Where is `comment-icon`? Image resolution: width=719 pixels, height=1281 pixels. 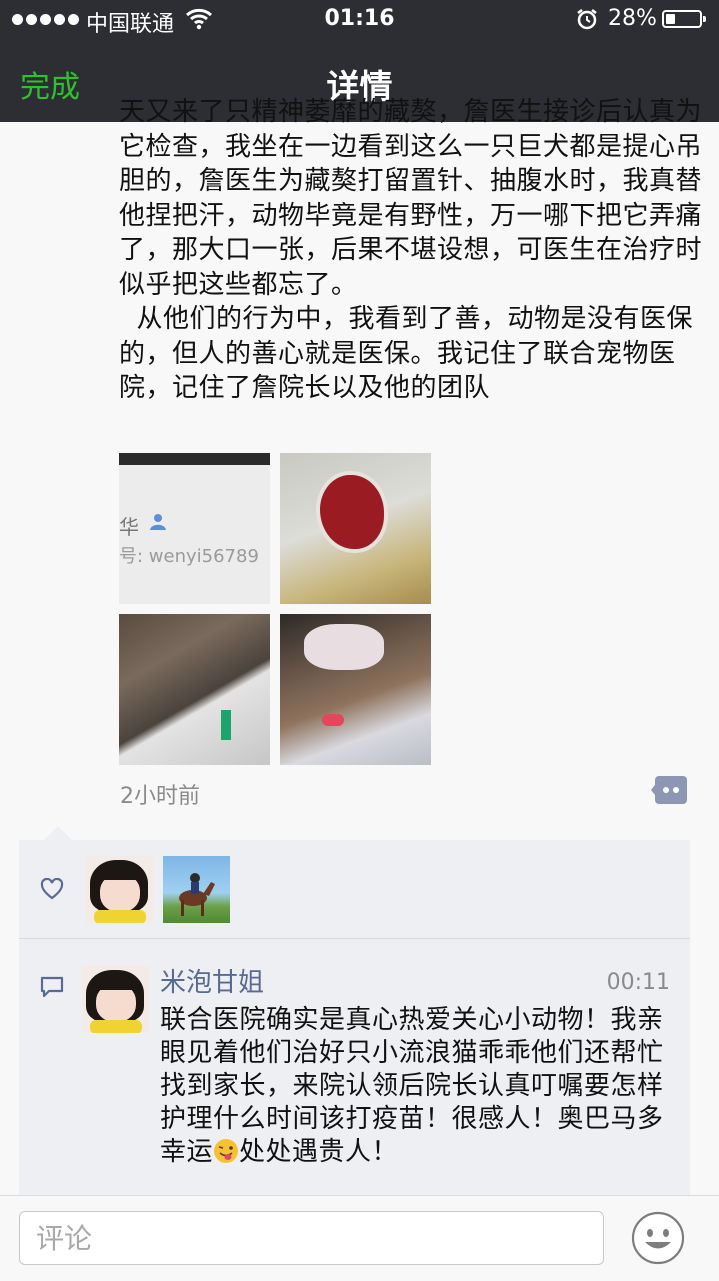 comment-icon is located at coordinates (52, 987).